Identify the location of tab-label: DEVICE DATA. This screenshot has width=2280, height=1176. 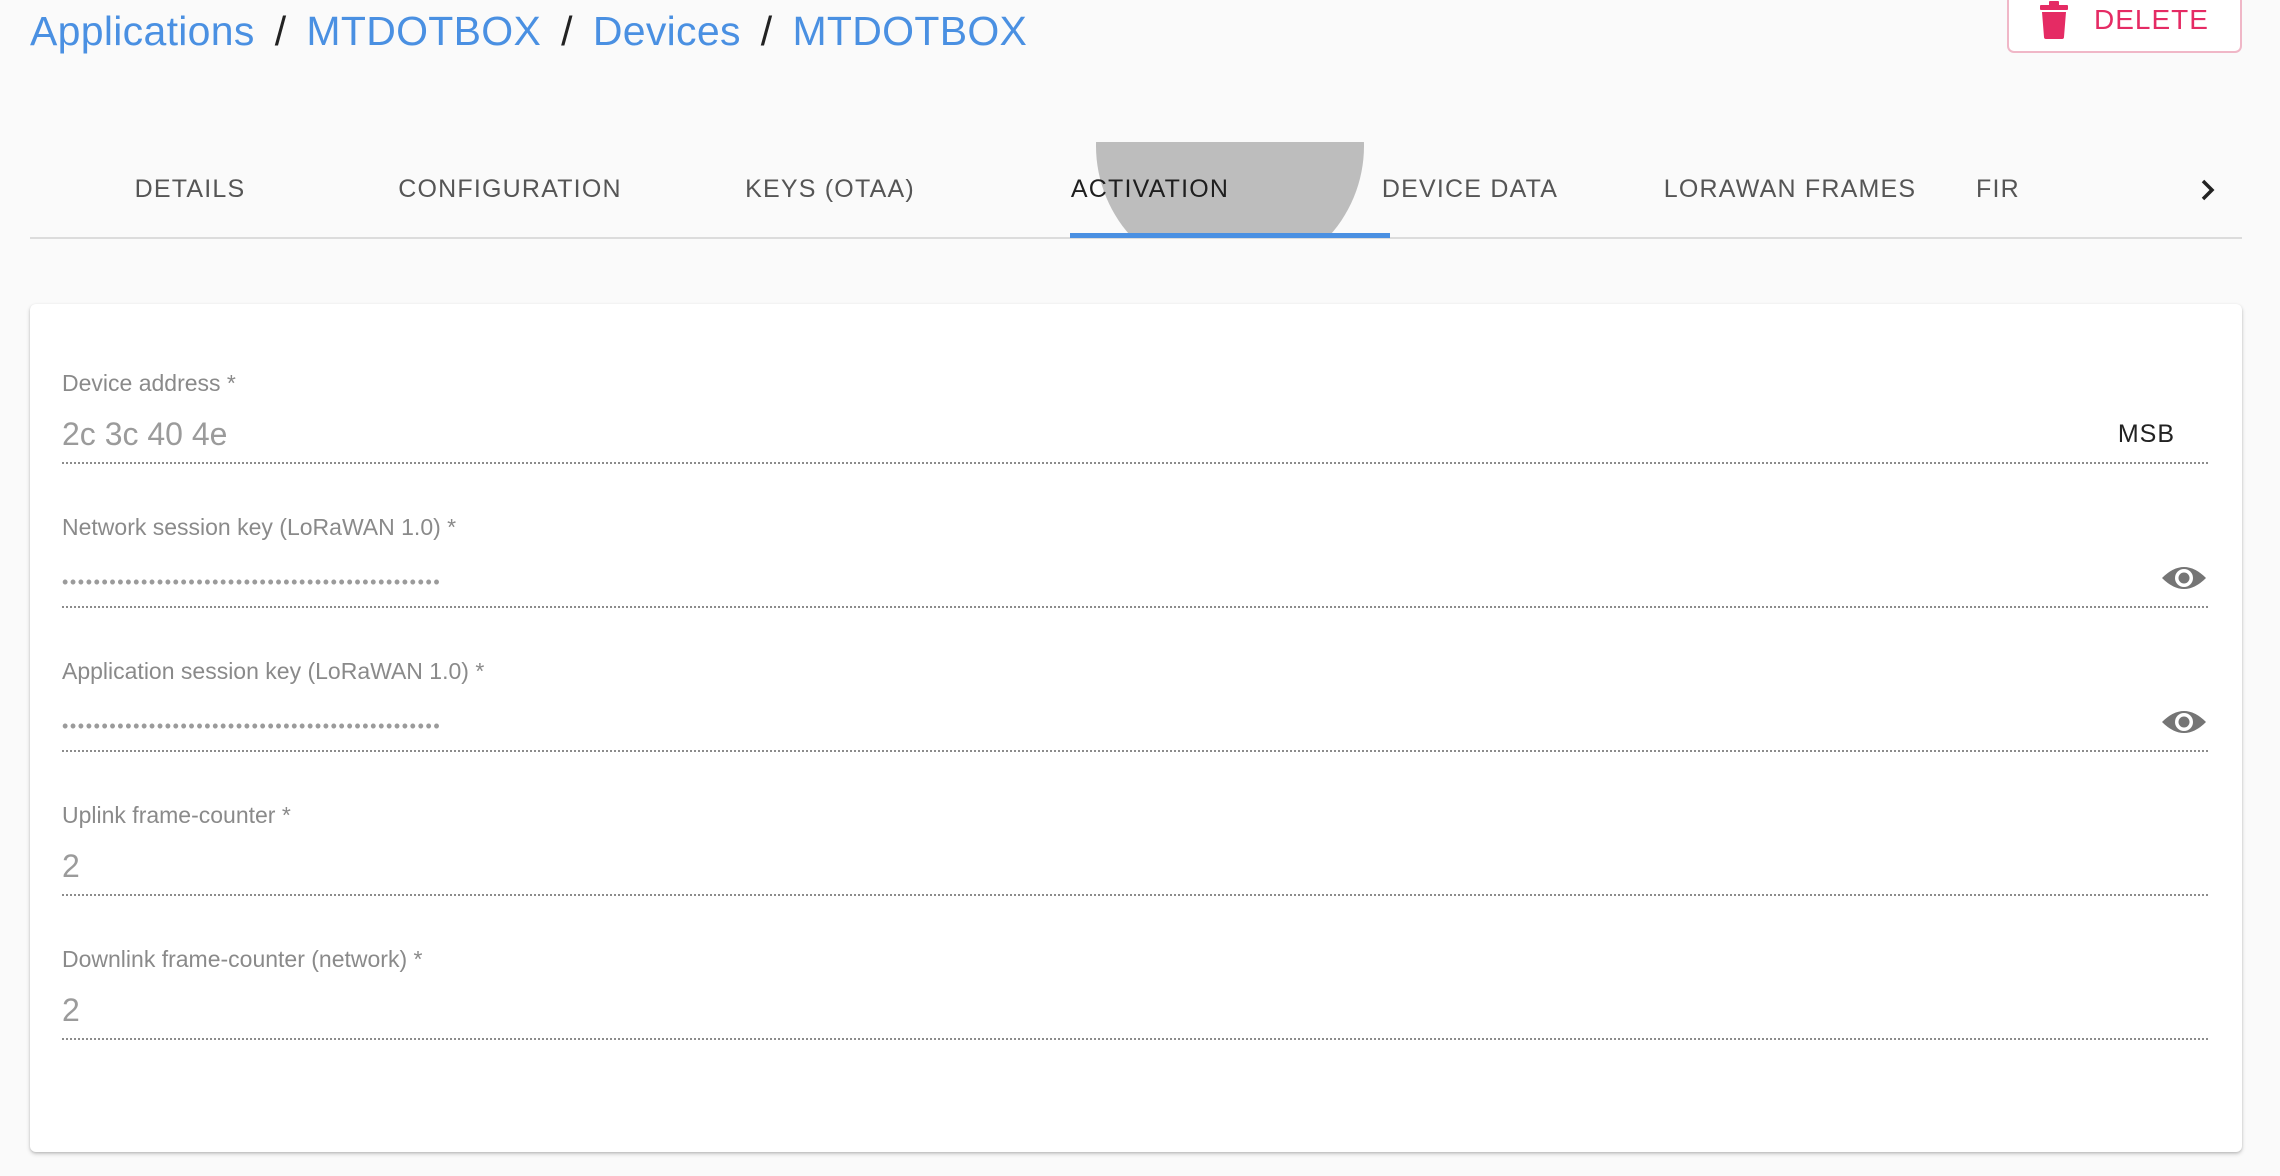
(1470, 189).